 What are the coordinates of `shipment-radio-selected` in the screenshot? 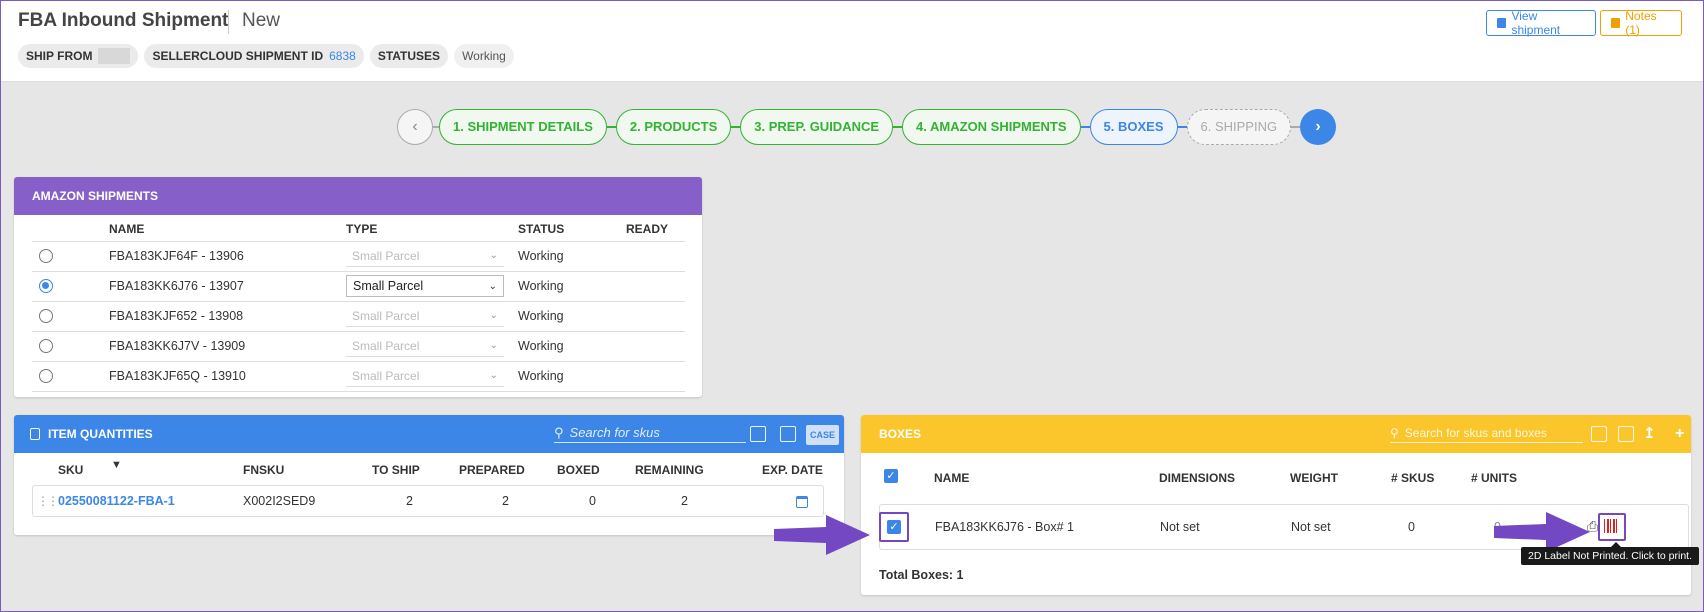 It's located at (46, 286).